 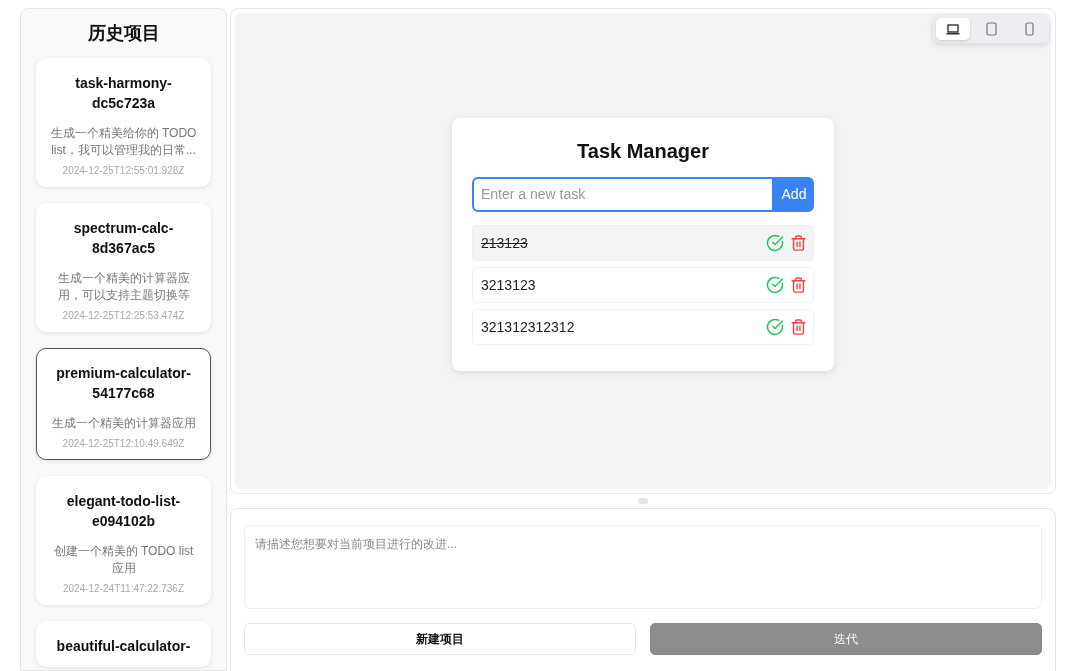 What do you see at coordinates (123, 383) in the screenshot?
I see `project-name: premium-calculator-54177c68` at bounding box center [123, 383].